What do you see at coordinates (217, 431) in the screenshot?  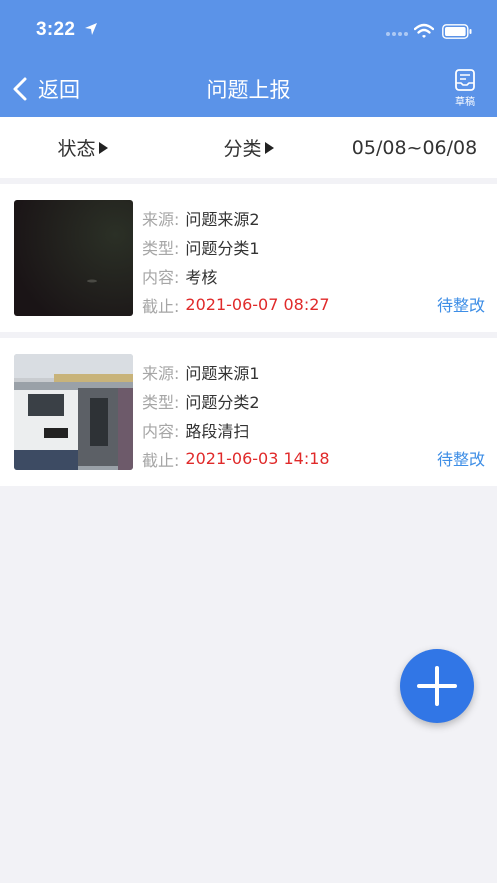 I see `content-value: 路段清扫` at bounding box center [217, 431].